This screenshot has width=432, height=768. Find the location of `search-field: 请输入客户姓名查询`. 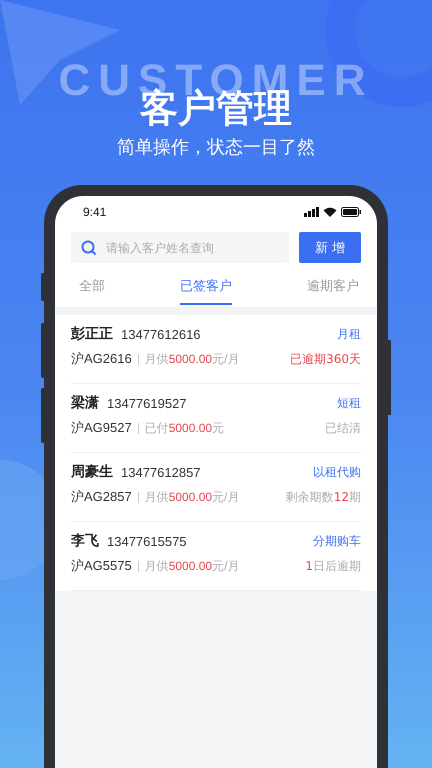

search-field: 请输入客户姓名查询 is located at coordinates (180, 247).